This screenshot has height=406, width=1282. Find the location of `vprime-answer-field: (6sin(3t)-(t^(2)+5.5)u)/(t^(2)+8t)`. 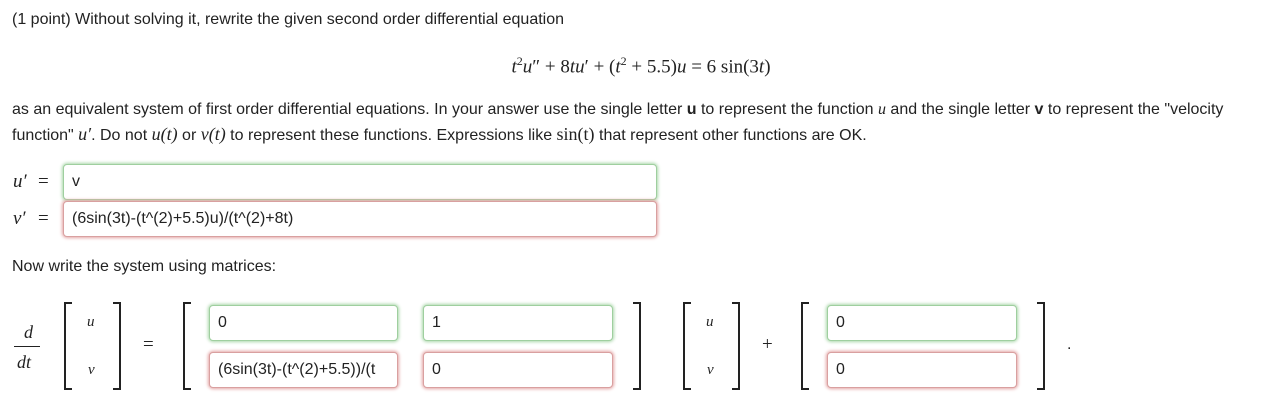

vprime-answer-field: (6sin(3t)-(t^(2)+5.5)u)/(t^(2)+8t) is located at coordinates (360, 219).